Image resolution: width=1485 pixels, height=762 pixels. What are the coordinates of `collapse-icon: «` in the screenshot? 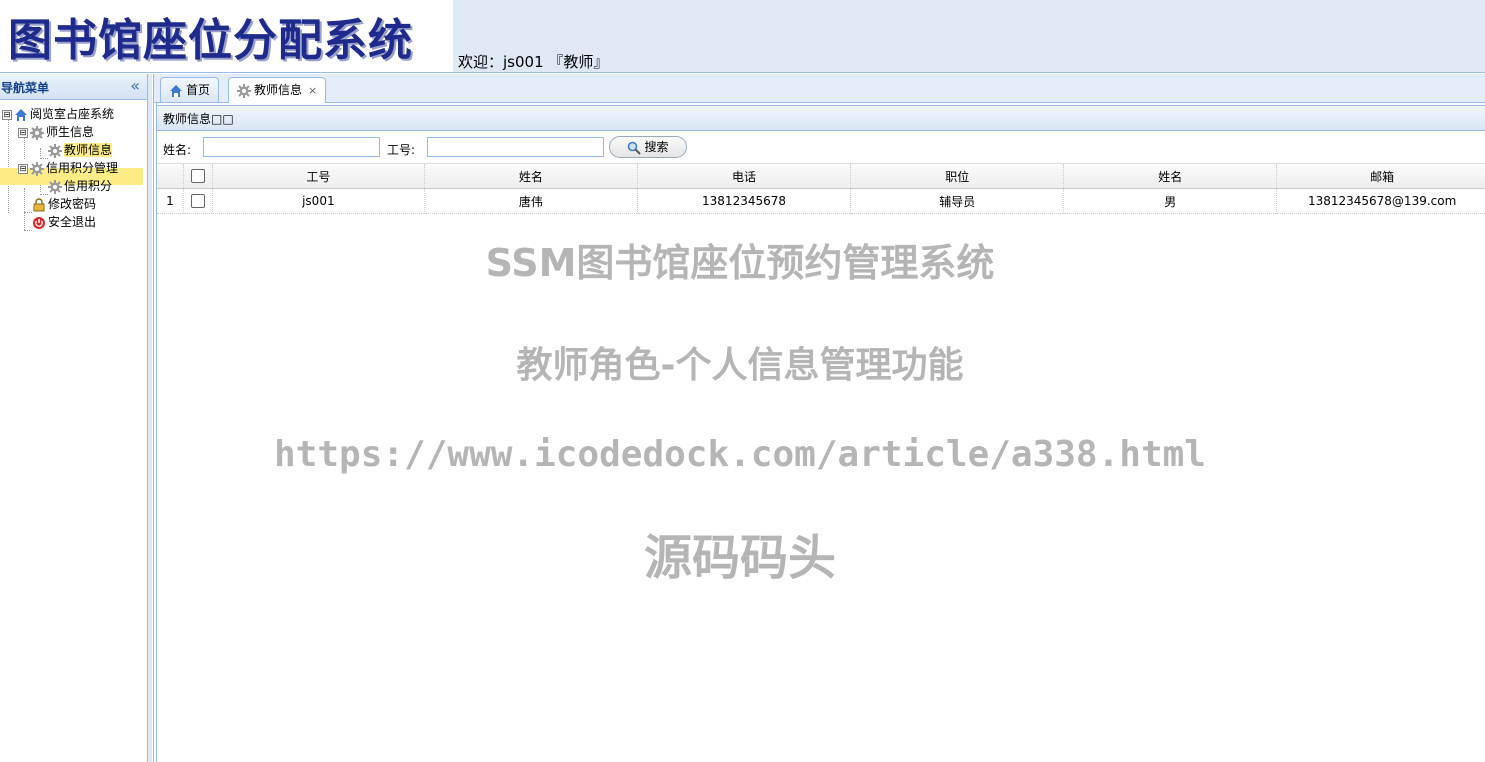 It's located at (135, 85).